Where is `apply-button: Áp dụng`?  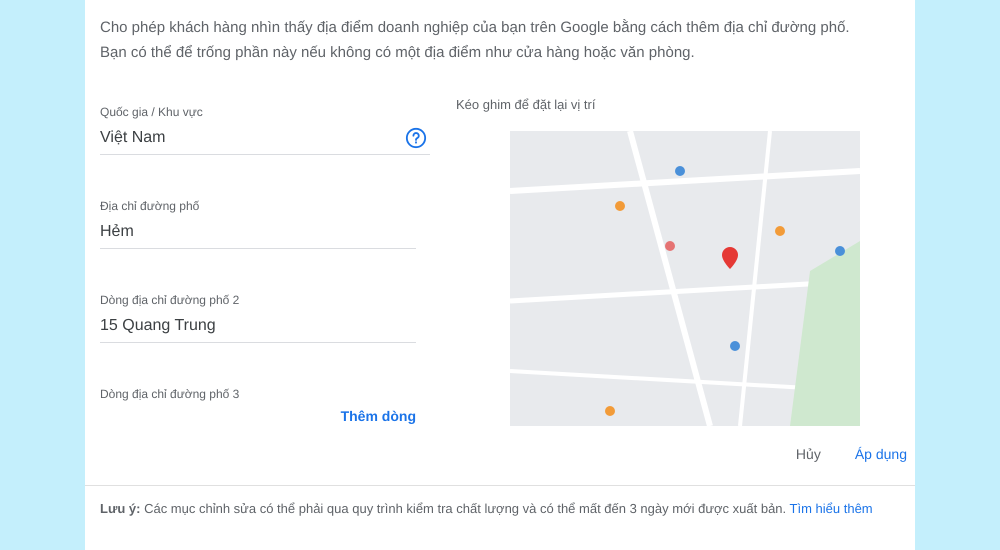
apply-button: Áp dụng is located at coordinates (880, 454).